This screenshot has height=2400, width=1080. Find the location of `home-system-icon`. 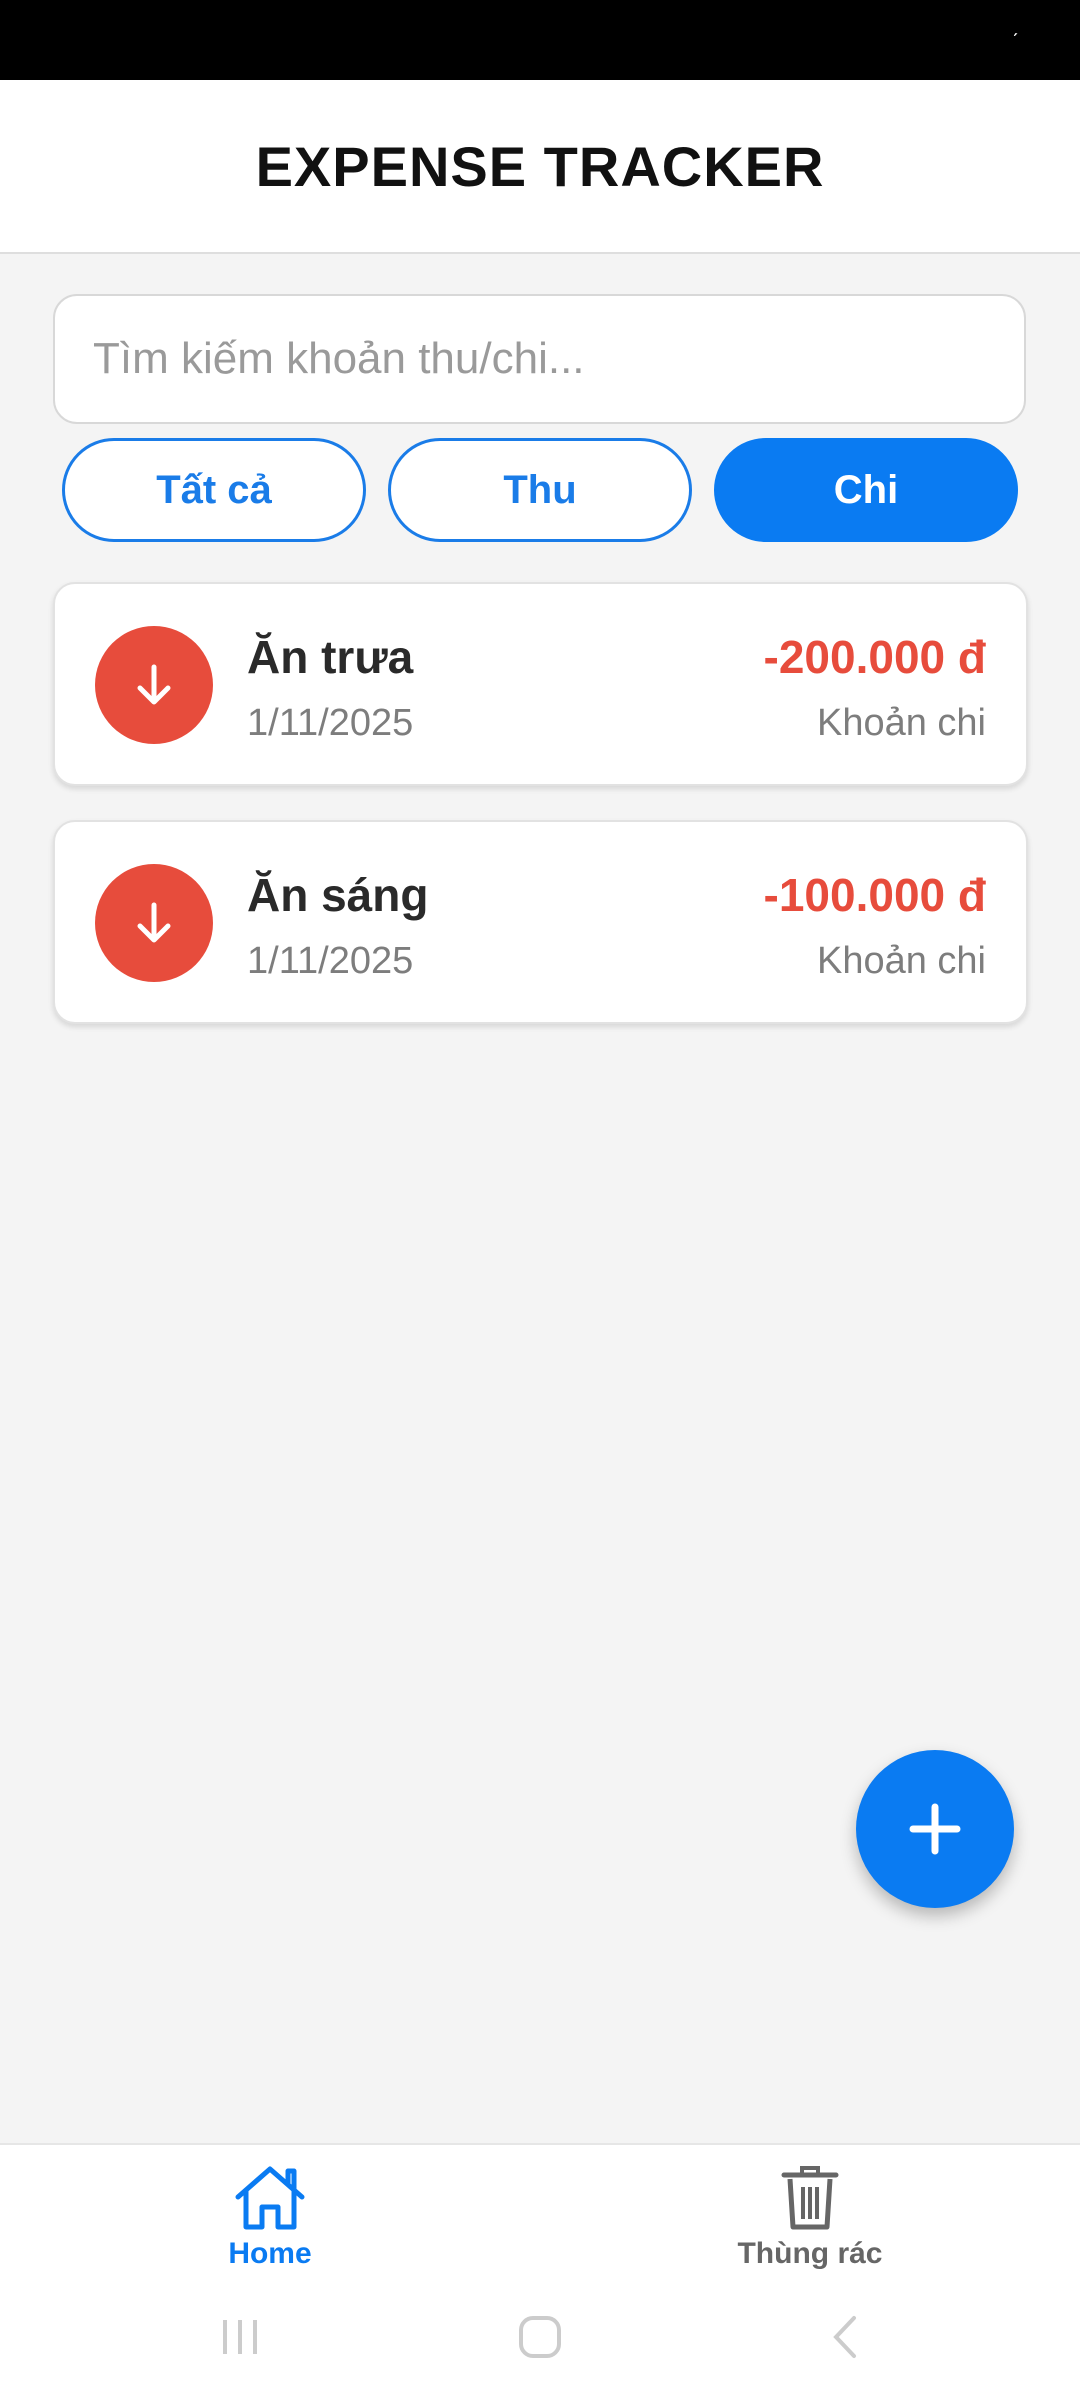

home-system-icon is located at coordinates (540, 2337).